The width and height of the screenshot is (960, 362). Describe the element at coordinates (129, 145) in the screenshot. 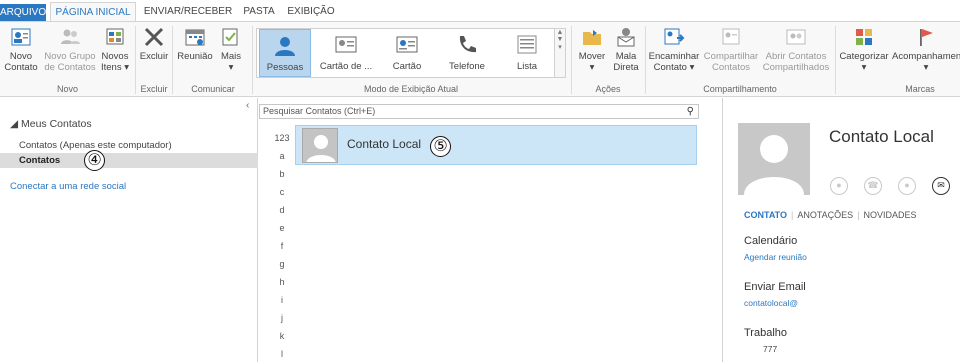

I see `folder-contatos-computador: Contatos (Apenas este computador)` at that location.